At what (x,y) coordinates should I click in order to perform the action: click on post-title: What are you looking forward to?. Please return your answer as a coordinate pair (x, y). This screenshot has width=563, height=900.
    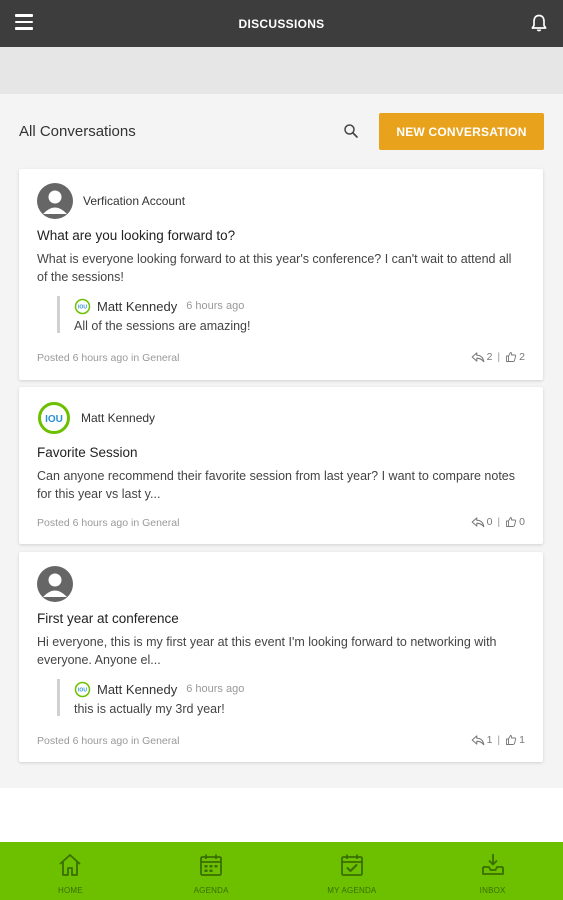
    Looking at the image, I should click on (136, 235).